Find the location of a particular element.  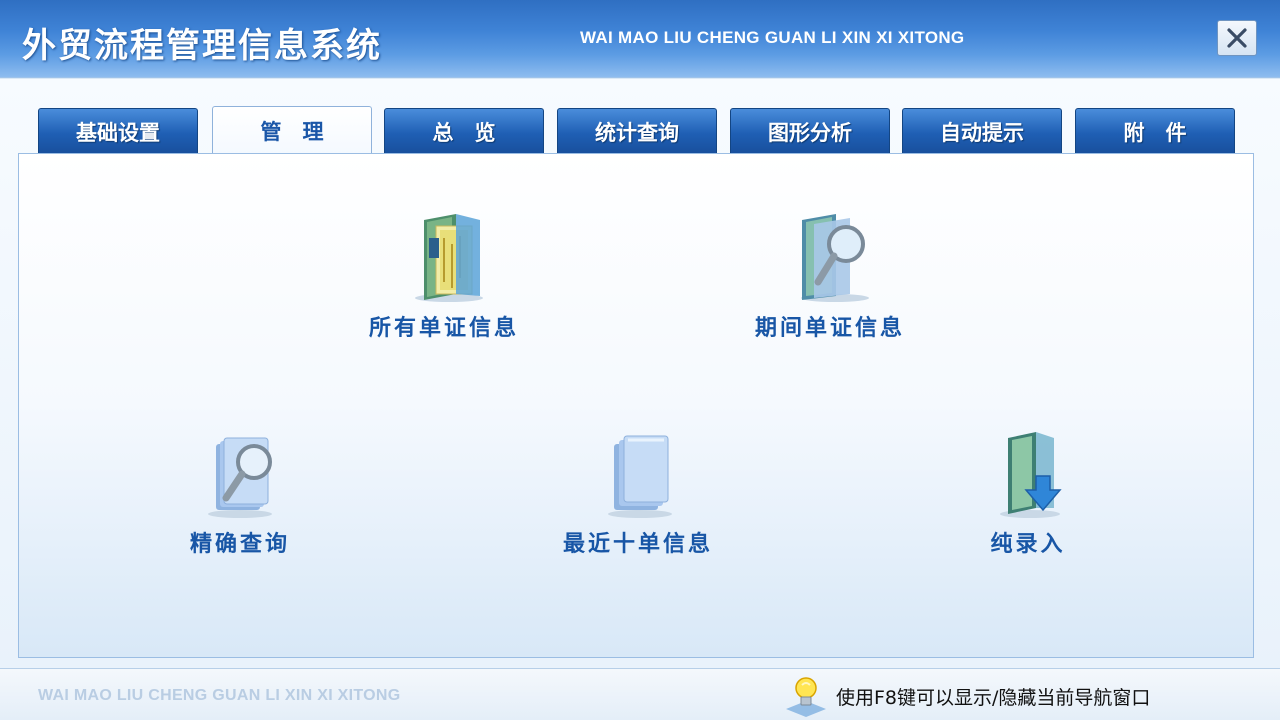

launcher-label: 精确查询 is located at coordinates (239, 544).